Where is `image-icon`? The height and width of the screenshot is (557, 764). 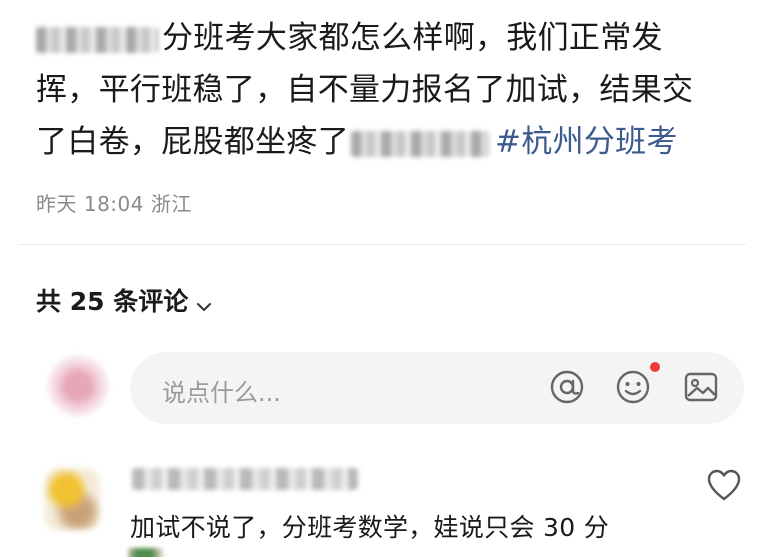
image-icon is located at coordinates (701, 387).